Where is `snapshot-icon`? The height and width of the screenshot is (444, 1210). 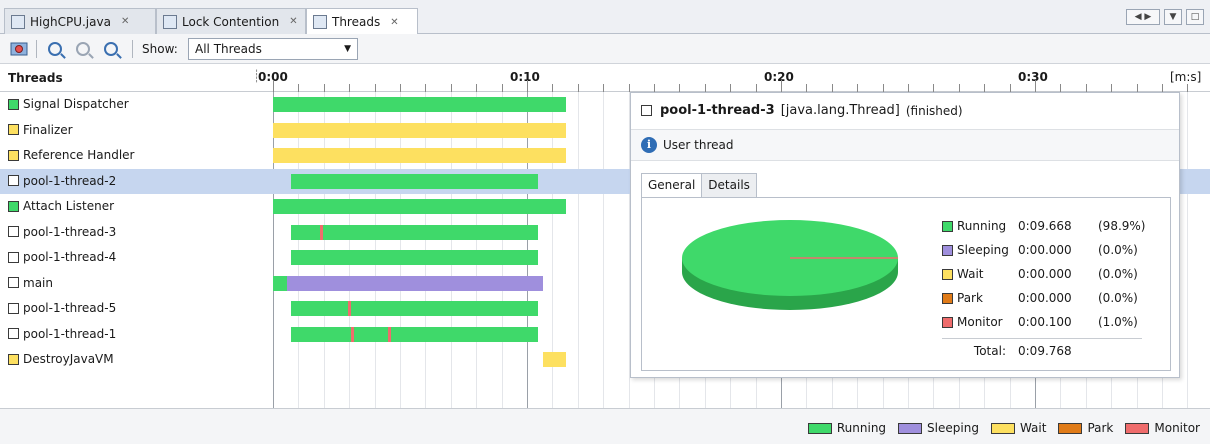 snapshot-icon is located at coordinates (19, 49).